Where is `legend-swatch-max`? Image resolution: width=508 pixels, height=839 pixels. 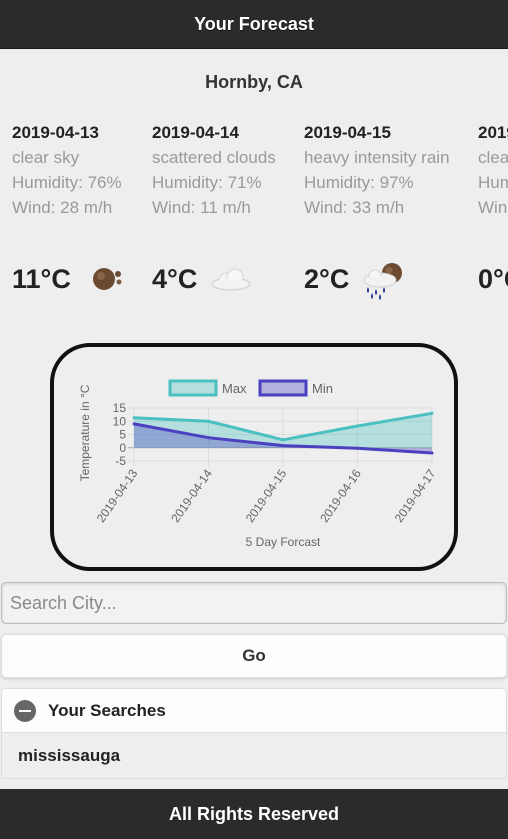 legend-swatch-max is located at coordinates (193, 388).